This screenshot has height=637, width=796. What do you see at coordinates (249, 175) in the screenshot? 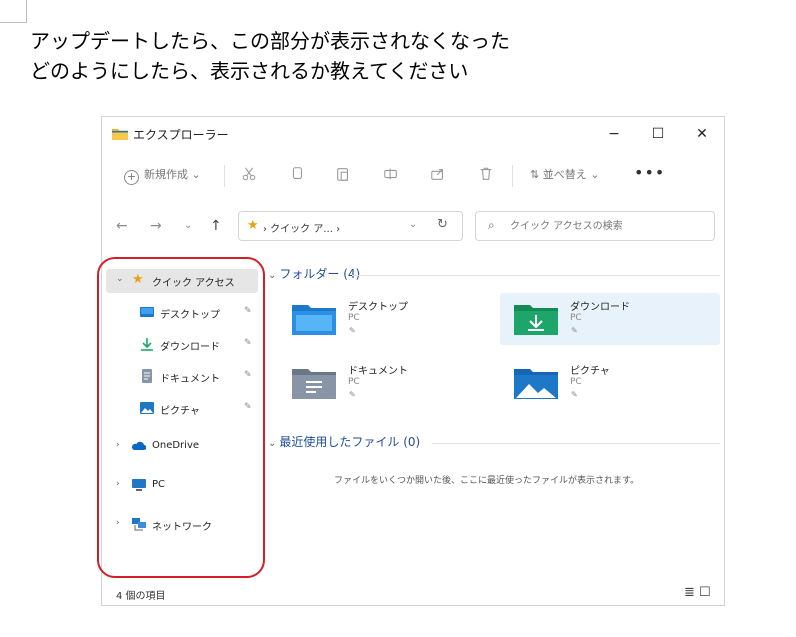
I see `scissors-icon` at bounding box center [249, 175].